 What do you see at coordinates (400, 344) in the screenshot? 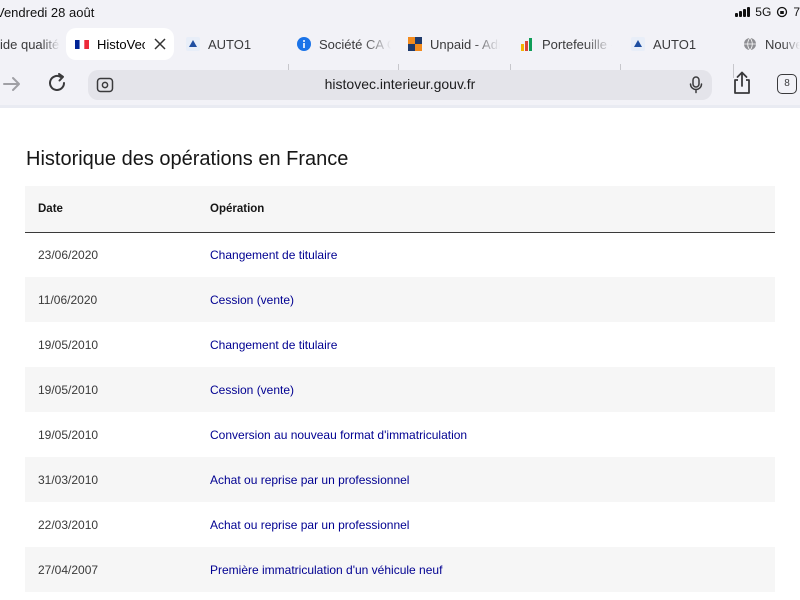
I see `table-row: 19/05/2010 Changement de titulaire` at bounding box center [400, 344].